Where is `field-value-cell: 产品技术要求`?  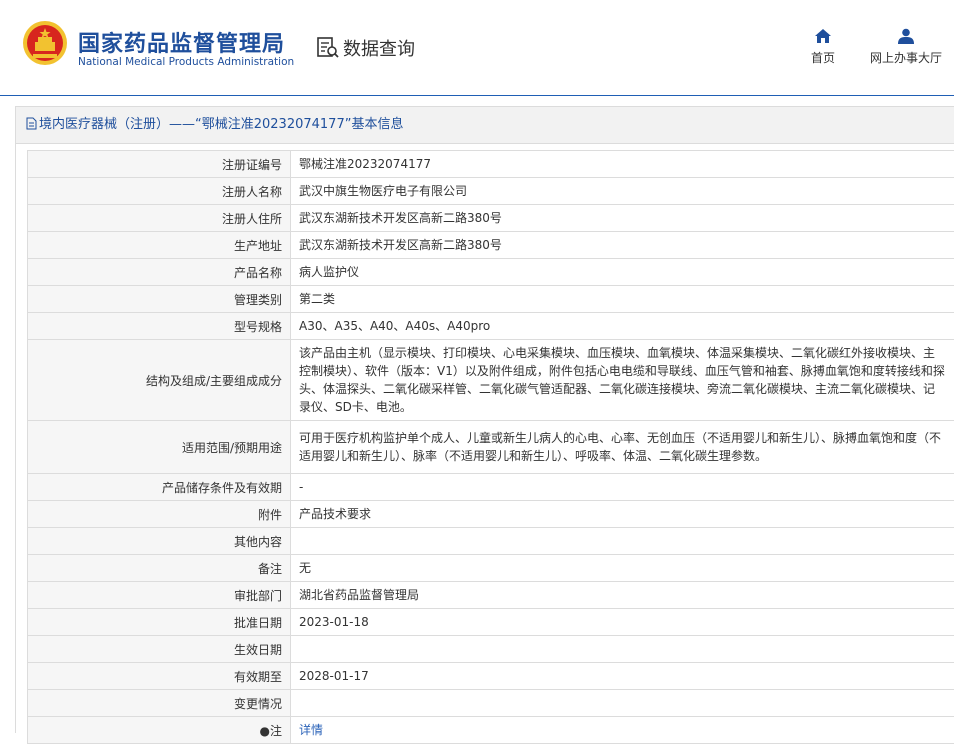
field-value-cell: 产品技术要求 is located at coordinates (622, 514).